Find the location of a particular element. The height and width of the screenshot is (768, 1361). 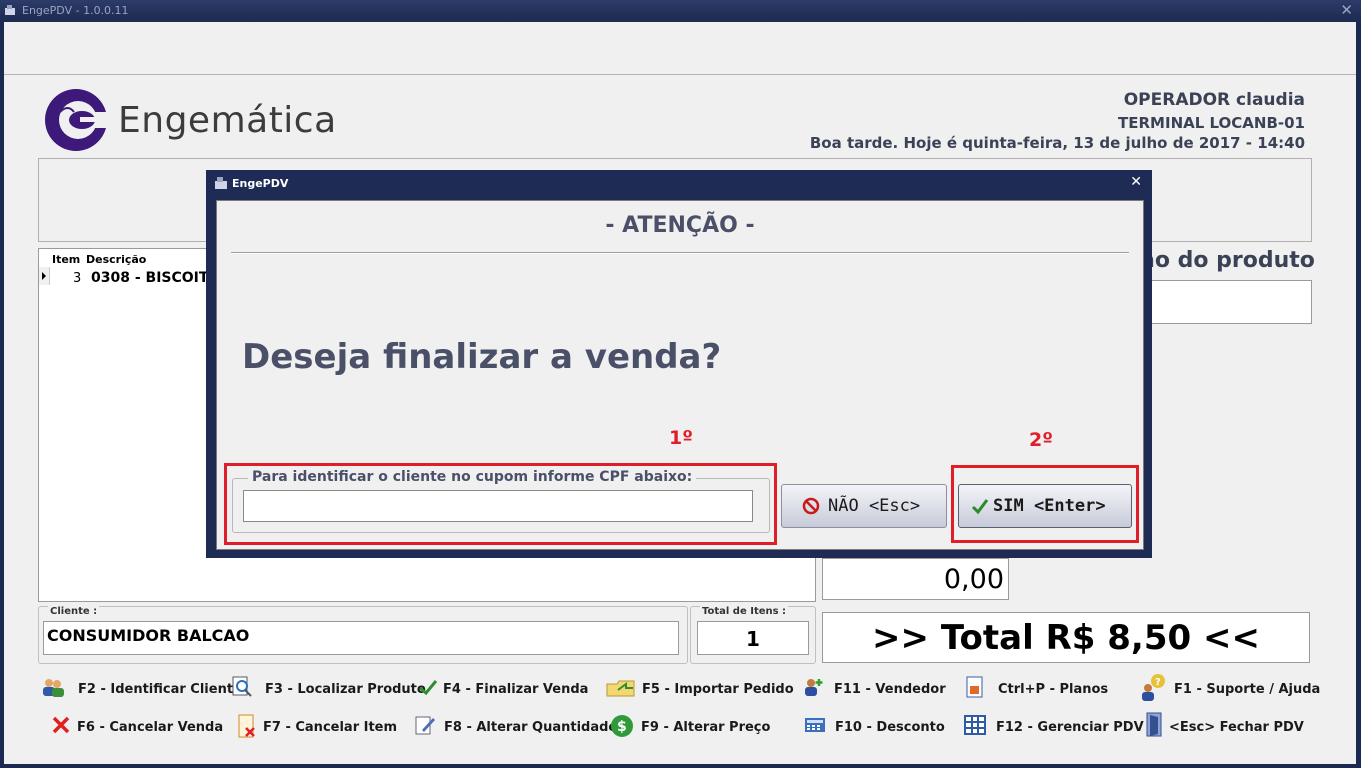

dialog-title: EngePDV is located at coordinates (260, 183).